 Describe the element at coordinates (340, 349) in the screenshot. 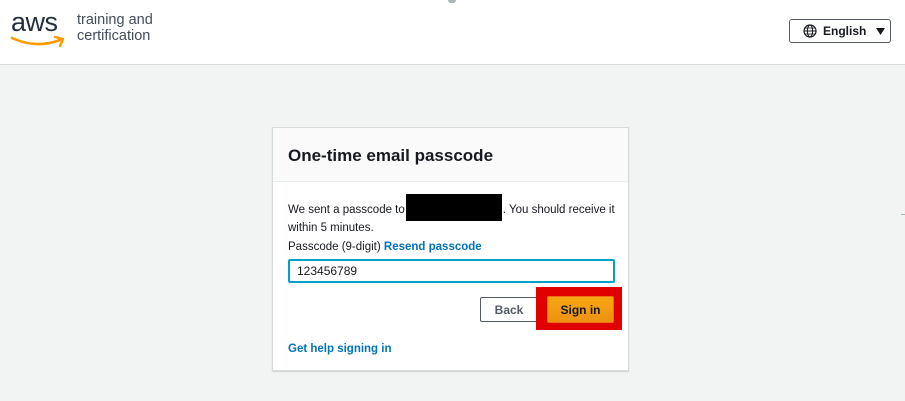

I see `help-signing-in-link: Get help signing in` at that location.